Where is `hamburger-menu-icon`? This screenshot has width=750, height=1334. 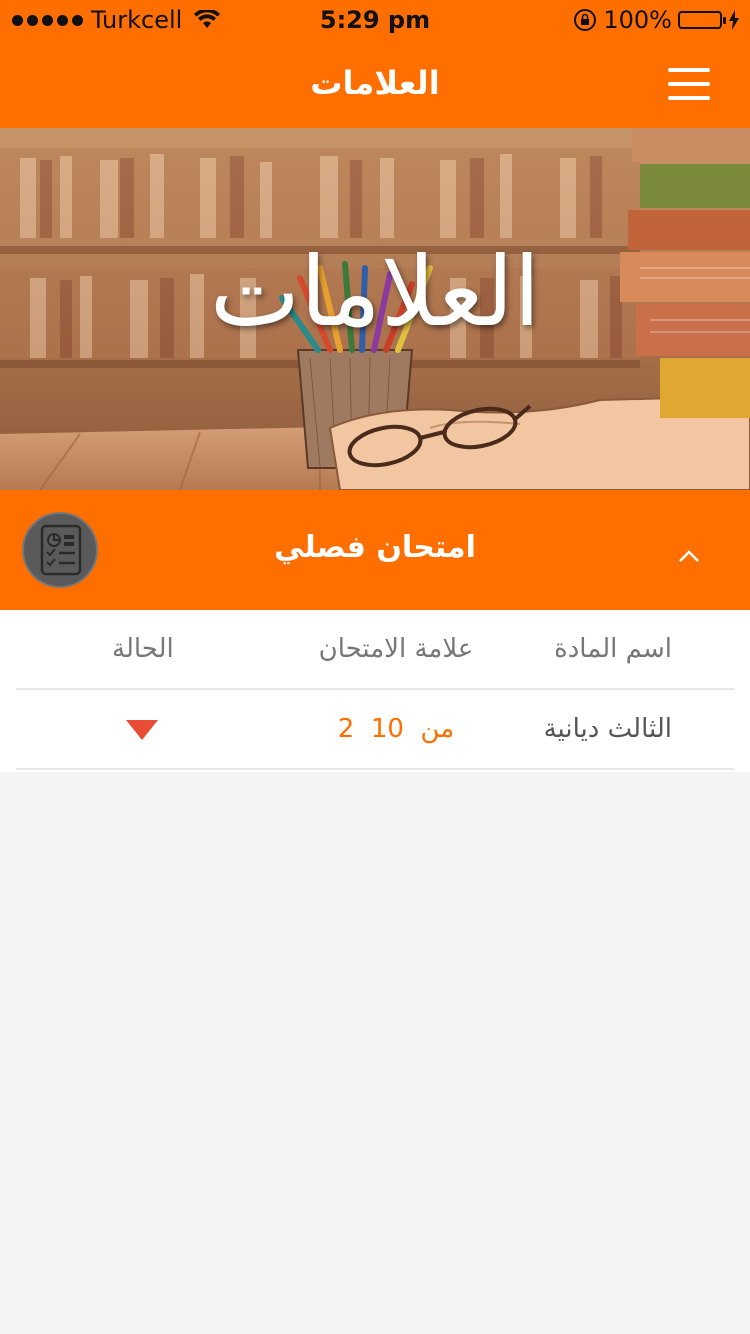
hamburger-menu-icon is located at coordinates (689, 70).